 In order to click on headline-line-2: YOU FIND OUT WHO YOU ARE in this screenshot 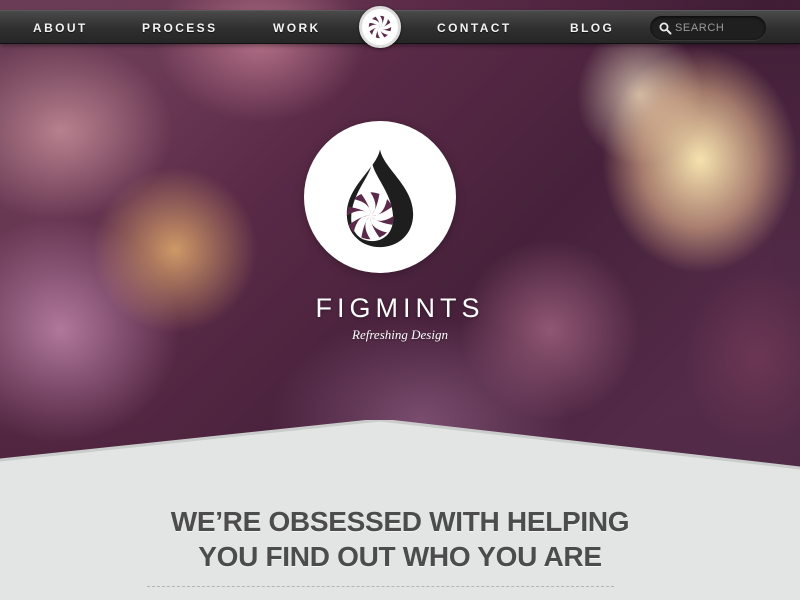, I will do `click(400, 556)`.